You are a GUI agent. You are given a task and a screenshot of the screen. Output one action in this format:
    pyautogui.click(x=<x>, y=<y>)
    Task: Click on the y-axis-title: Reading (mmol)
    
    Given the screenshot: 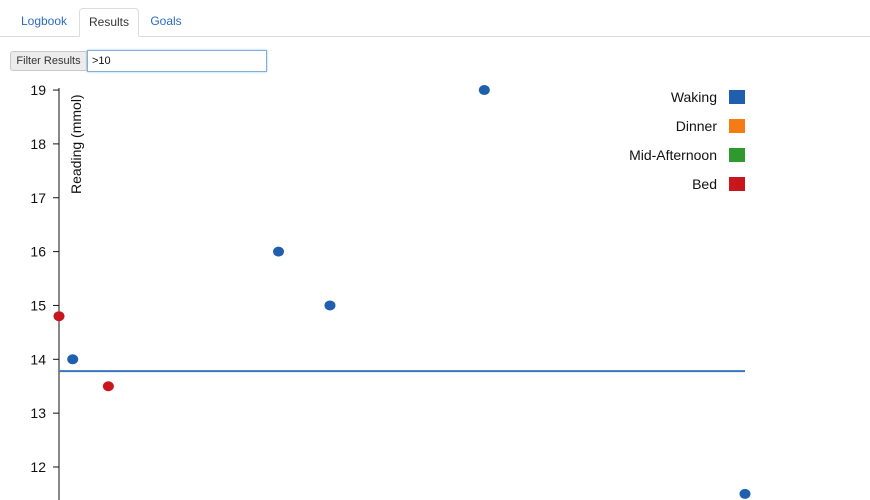 What is the action you would take?
    pyautogui.click(x=76, y=144)
    